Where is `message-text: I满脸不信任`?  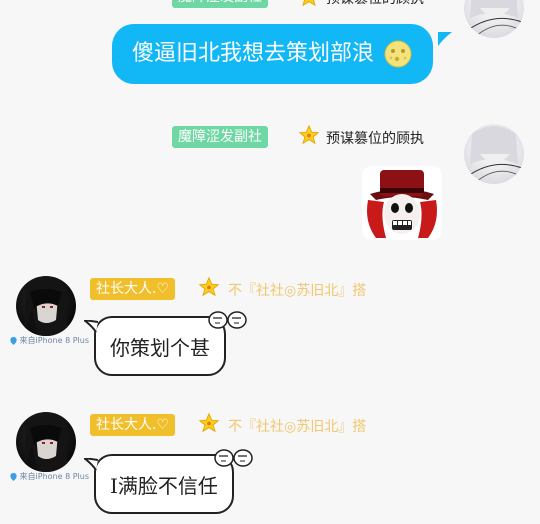 message-text: I满脸不信任 is located at coordinates (164, 486).